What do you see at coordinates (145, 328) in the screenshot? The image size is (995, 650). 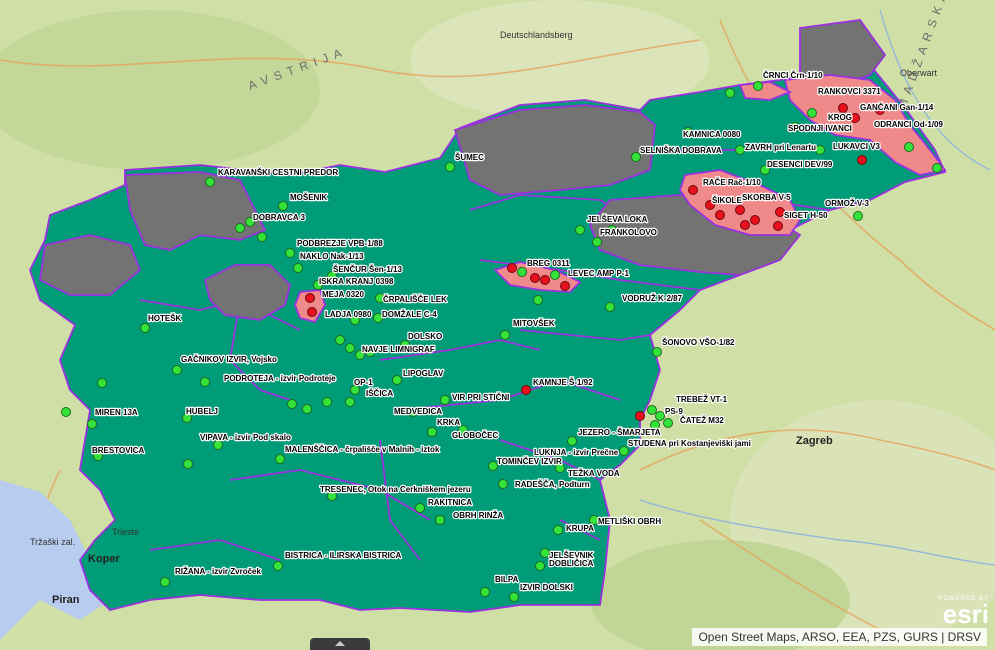 I see `point-hotesk` at bounding box center [145, 328].